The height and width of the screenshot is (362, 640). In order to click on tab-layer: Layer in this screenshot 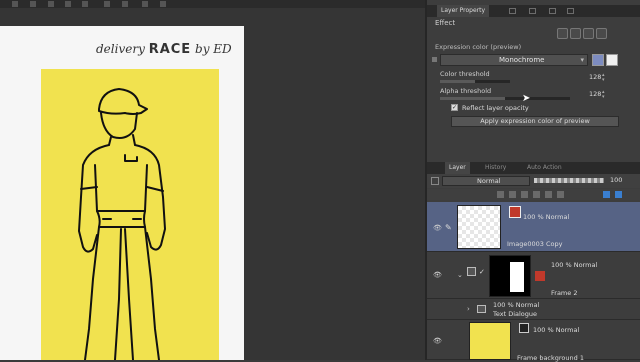, I will do `click(457, 168)`.